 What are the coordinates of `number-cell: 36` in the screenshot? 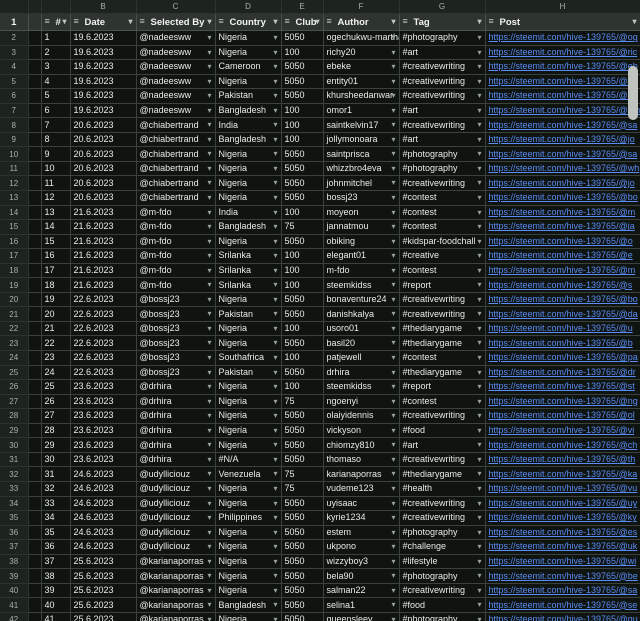 It's located at (56, 547).